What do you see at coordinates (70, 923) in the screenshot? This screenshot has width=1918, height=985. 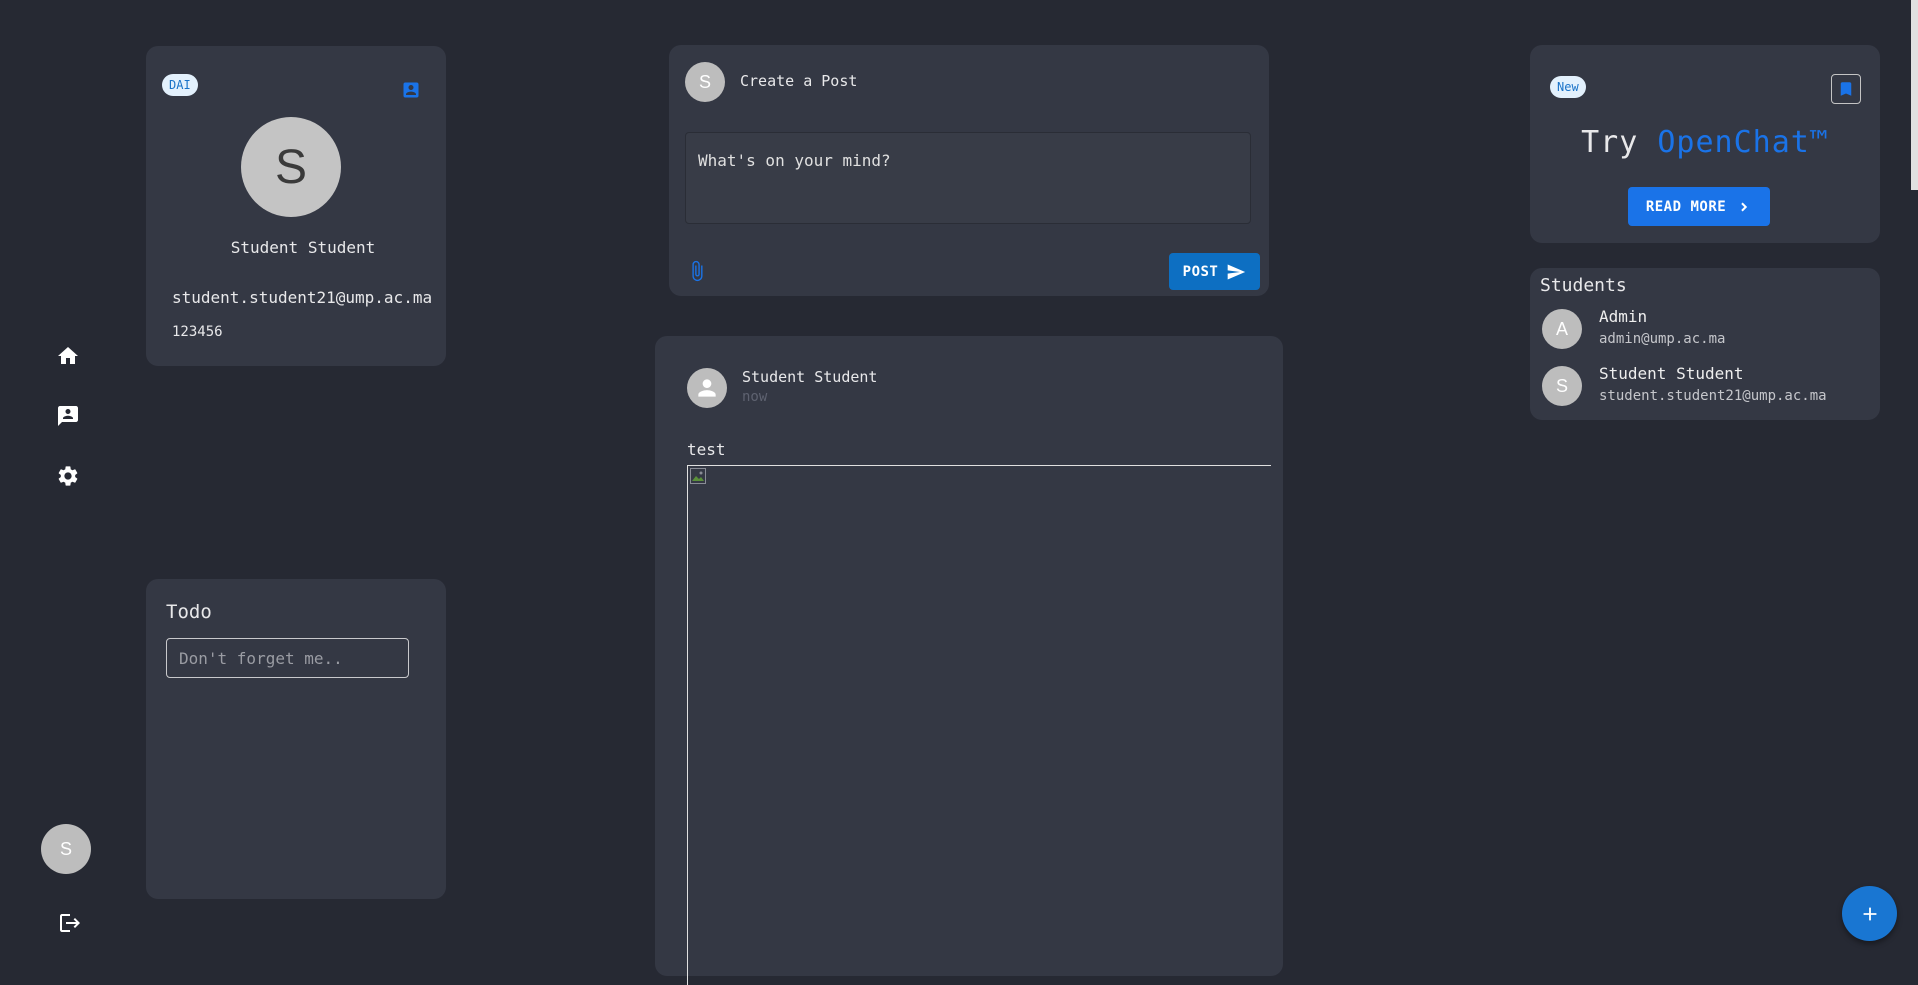 I see `logout-icon` at bounding box center [70, 923].